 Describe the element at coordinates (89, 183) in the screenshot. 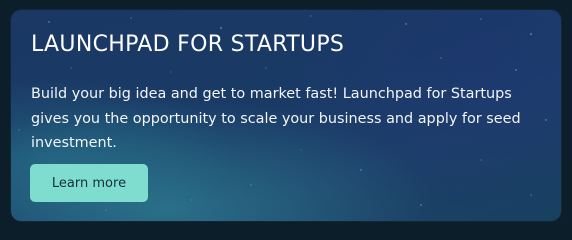

I see `learn-more-button: Learn more` at that location.